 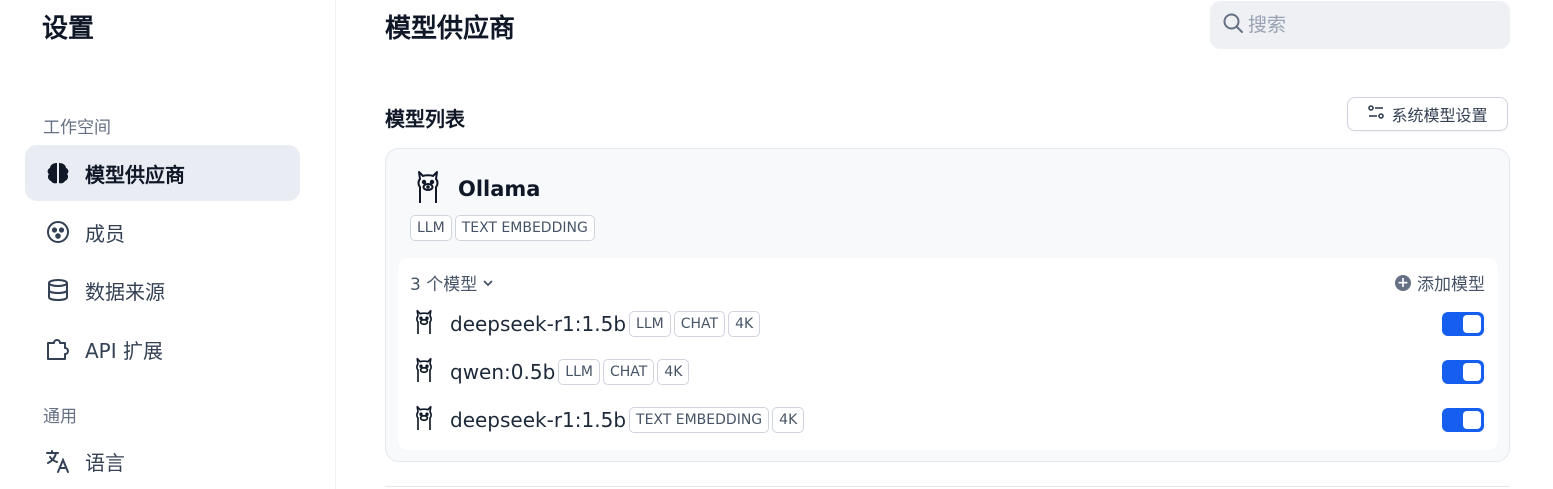 I want to click on sidebar-group-general: 通用, so click(x=60, y=417).